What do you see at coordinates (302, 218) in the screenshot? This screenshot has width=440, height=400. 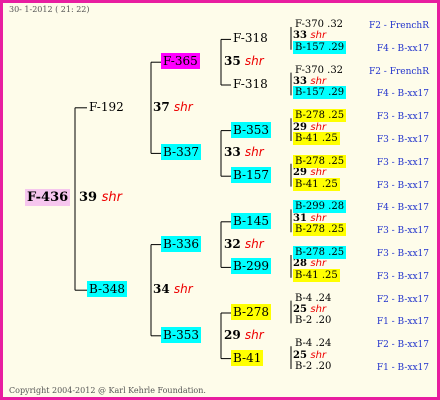 I see `pair-number: 31` at bounding box center [302, 218].